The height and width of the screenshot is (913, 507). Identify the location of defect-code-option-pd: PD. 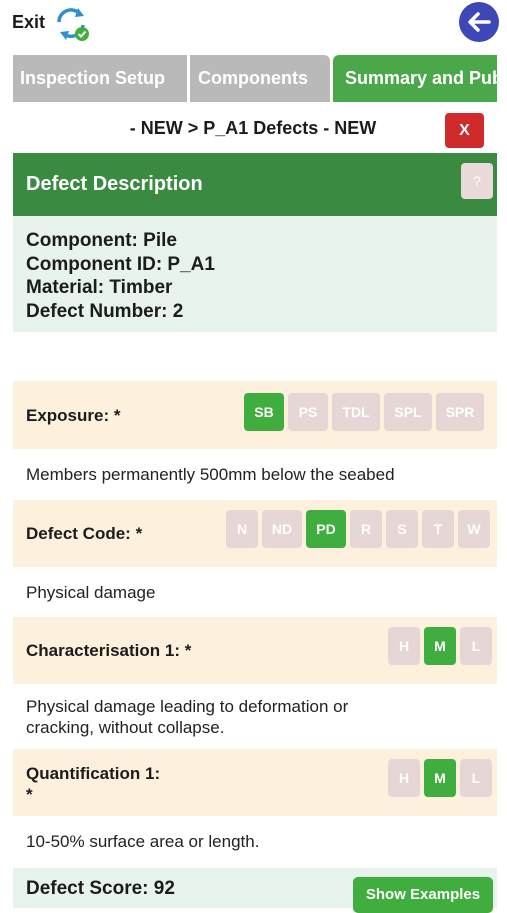
(326, 529).